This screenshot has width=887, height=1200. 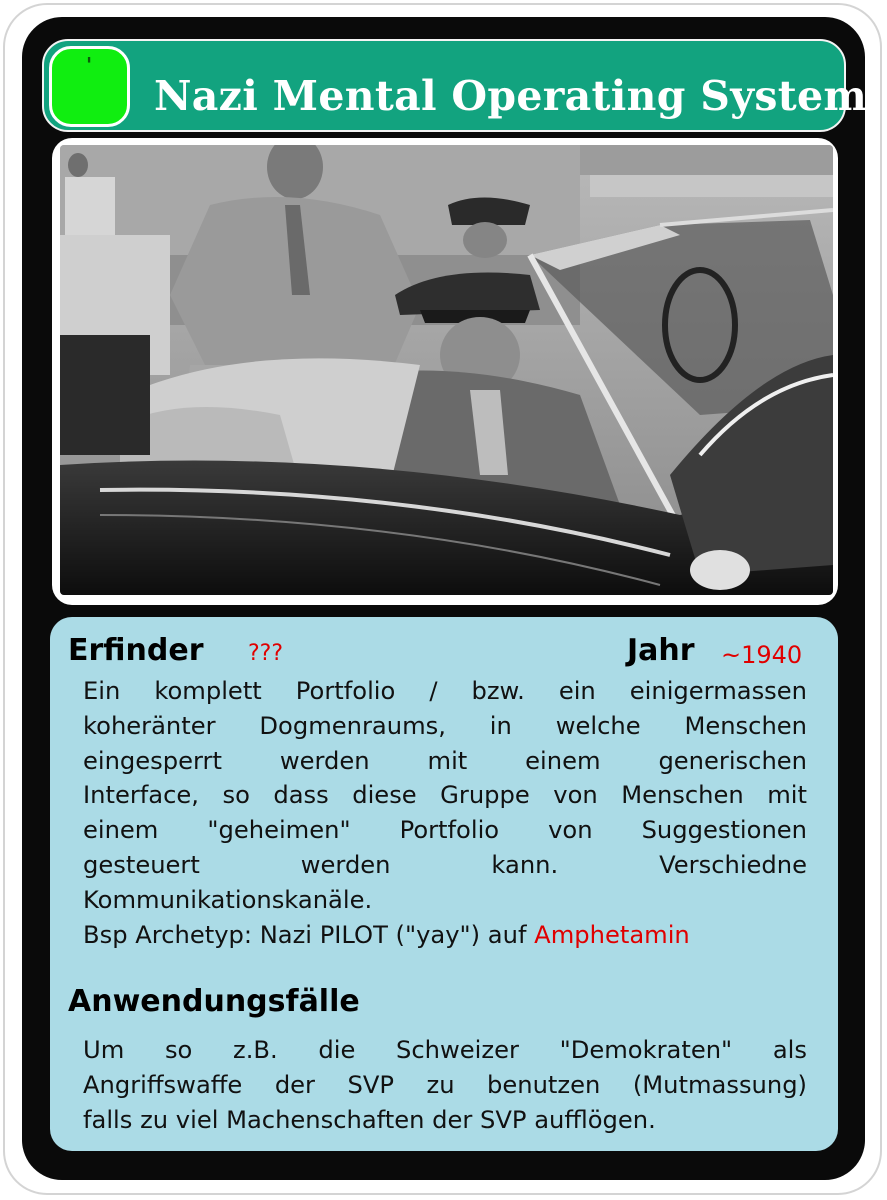 I want to click on year-value: ~1940, so click(x=762, y=655).